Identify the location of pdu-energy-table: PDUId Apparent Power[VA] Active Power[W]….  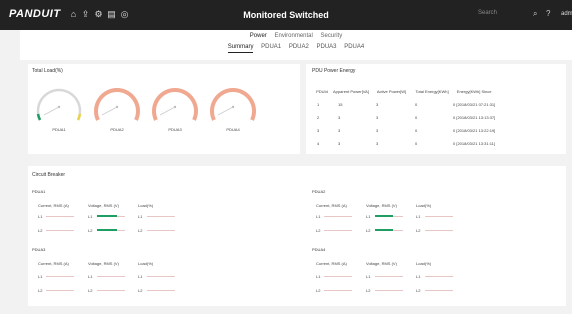
(404, 117).